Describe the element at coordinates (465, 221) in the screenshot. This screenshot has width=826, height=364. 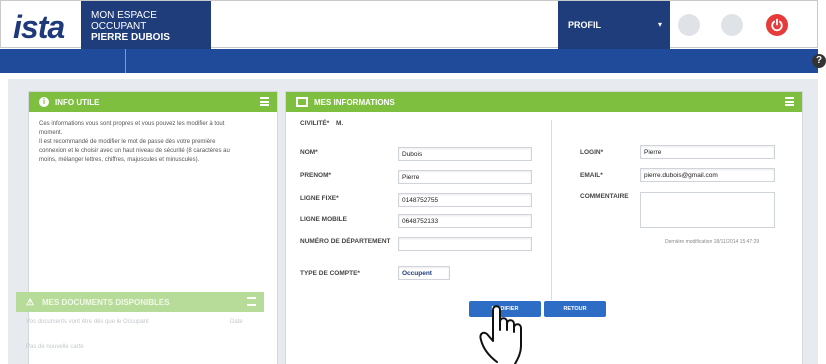
I see `ligne-mobile-field: 0648752133` at that location.